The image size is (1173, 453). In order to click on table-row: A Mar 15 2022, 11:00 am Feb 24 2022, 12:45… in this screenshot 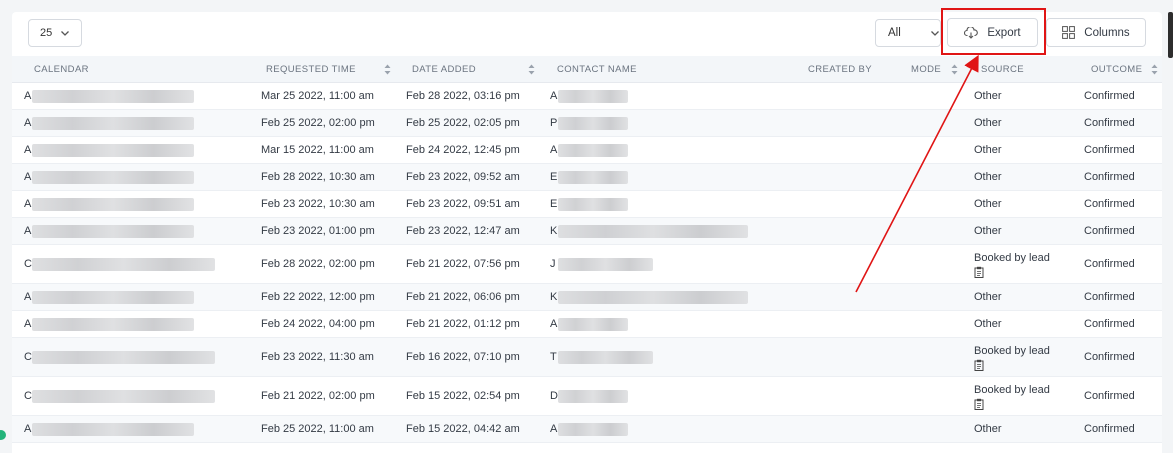, I will do `click(587, 150)`.